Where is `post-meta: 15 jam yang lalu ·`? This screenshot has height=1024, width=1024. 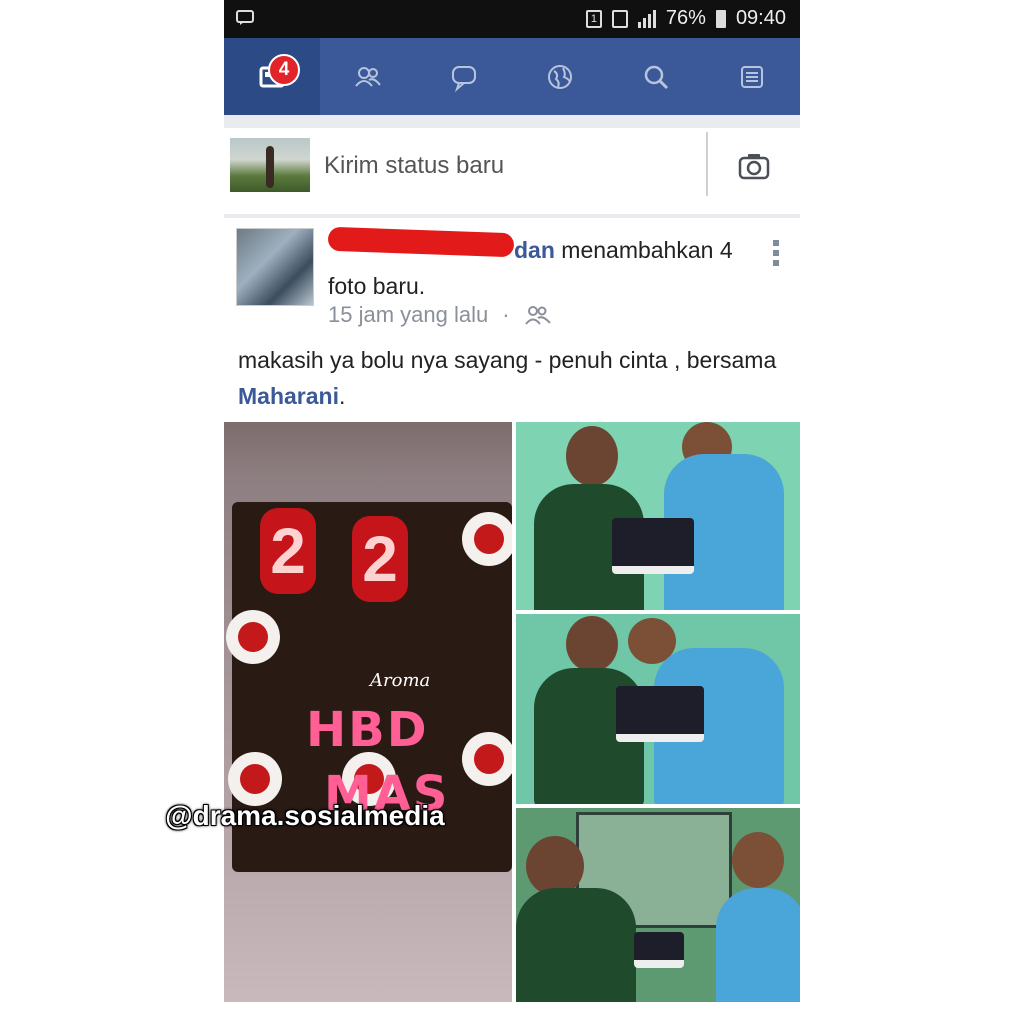 post-meta: 15 jam yang lalu · is located at coordinates (440, 315).